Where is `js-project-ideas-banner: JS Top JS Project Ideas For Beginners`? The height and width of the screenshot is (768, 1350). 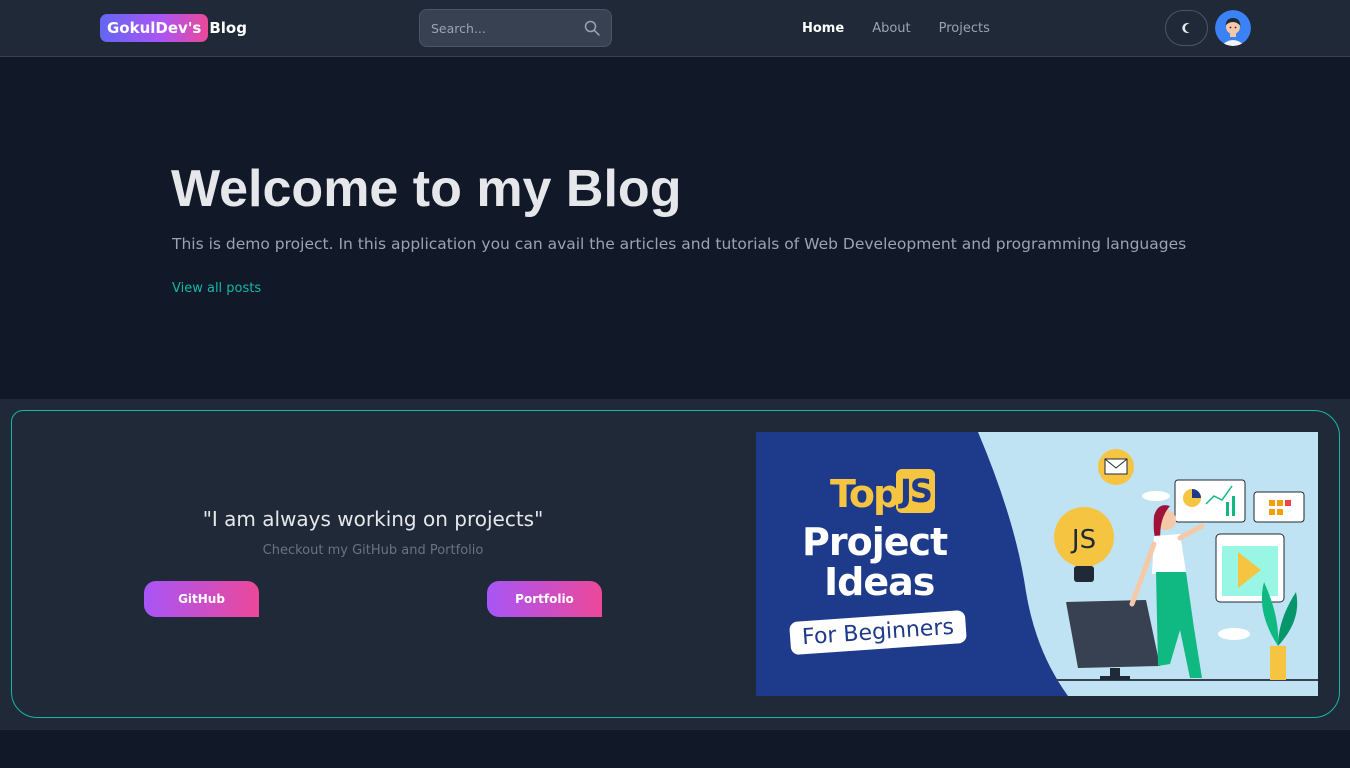
js-project-ideas-banner: JS Top JS Project Ideas For Beginners is located at coordinates (1037, 564).